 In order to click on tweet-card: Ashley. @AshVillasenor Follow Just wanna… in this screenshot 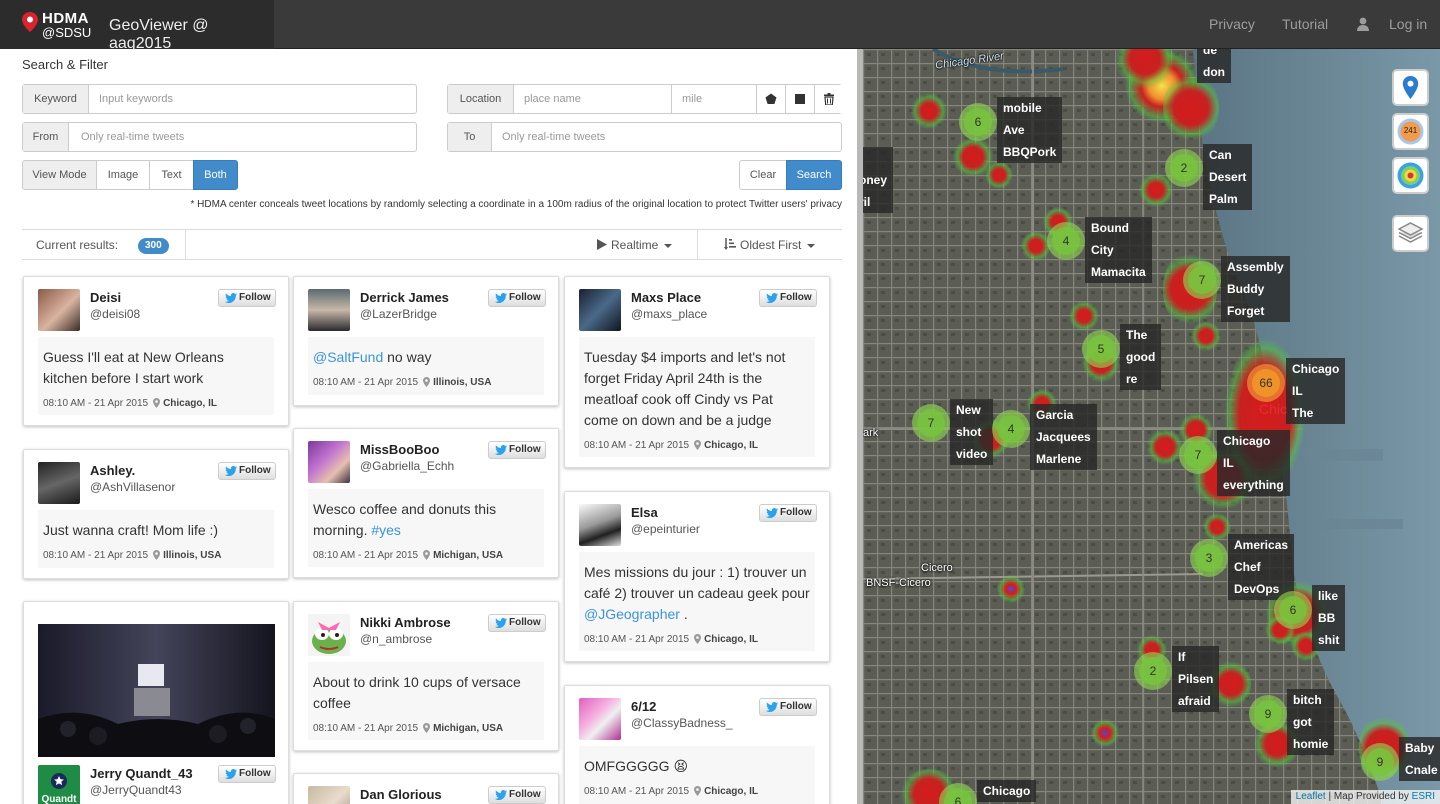, I will do `click(156, 514)`.